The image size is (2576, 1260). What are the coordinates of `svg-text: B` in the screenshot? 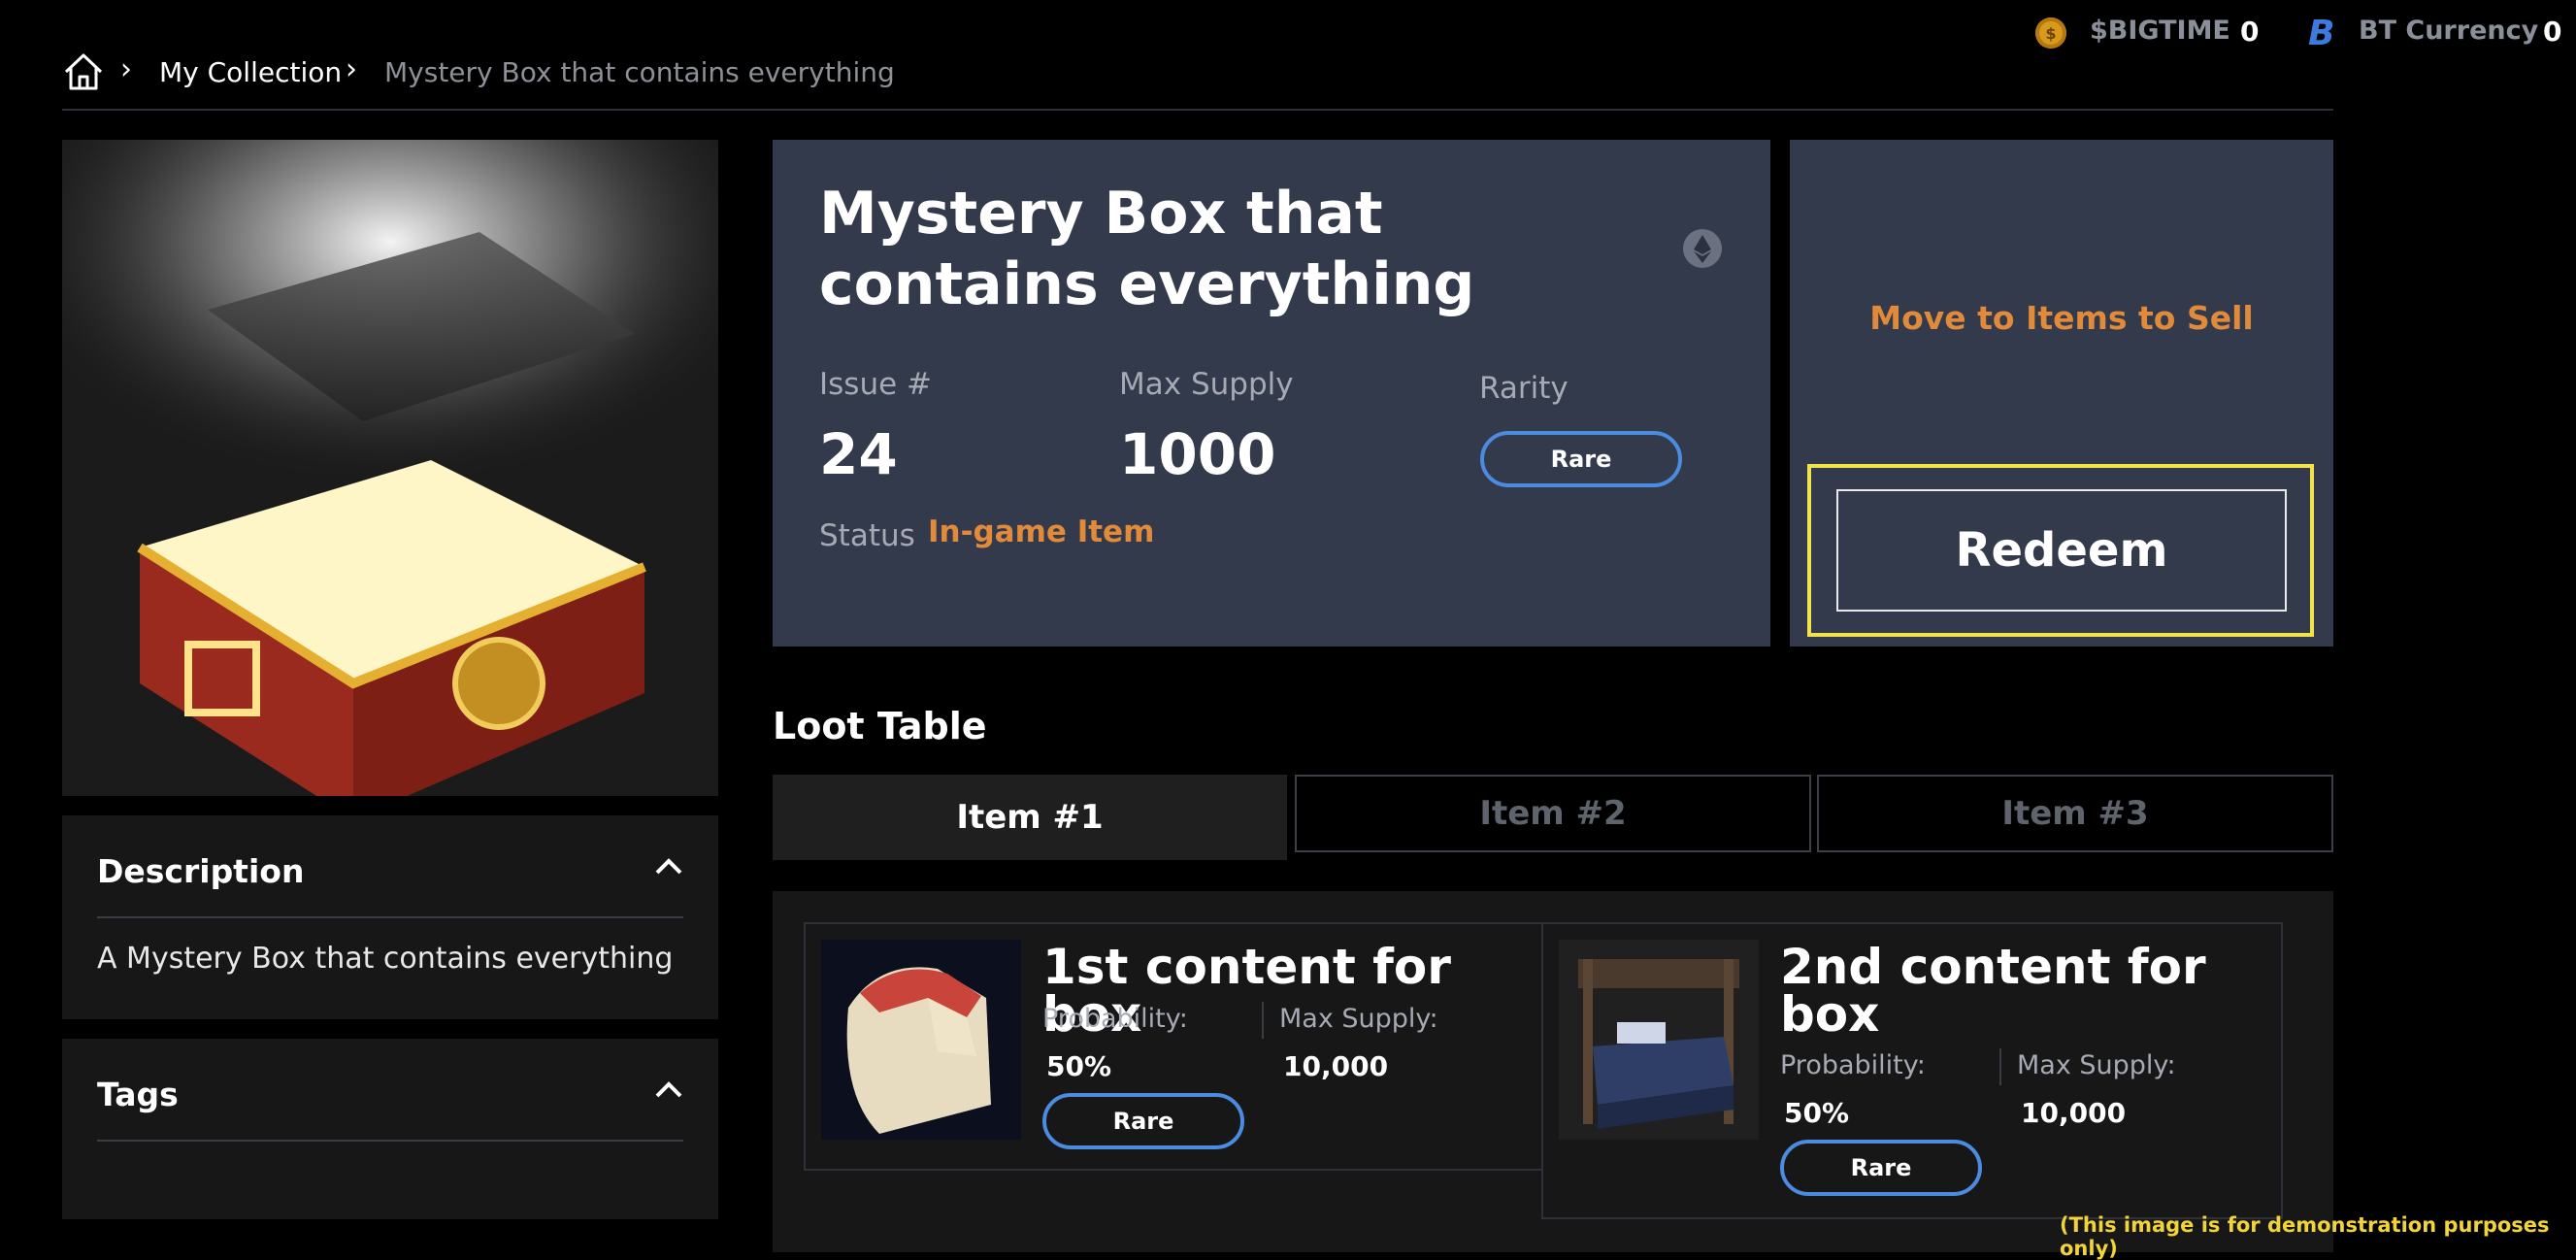 It's located at (2321, 32).